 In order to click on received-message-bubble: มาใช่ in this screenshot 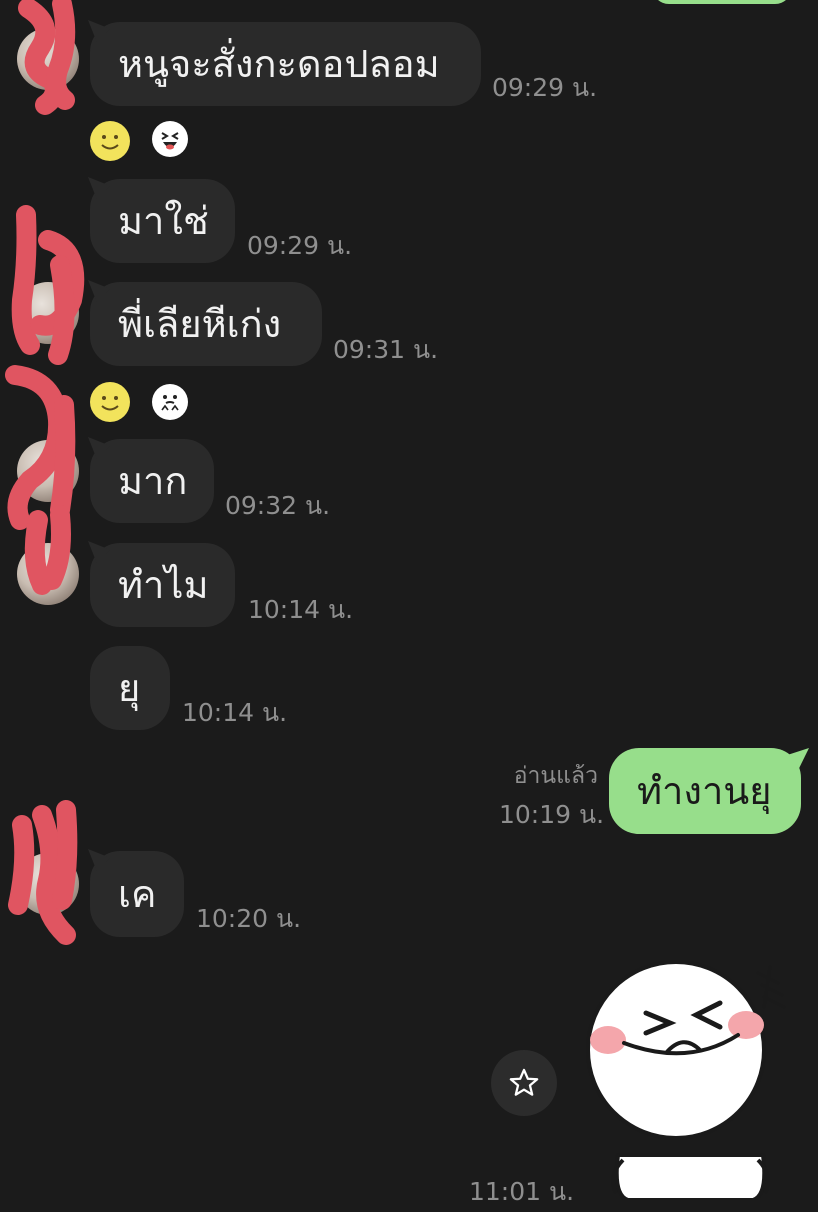, I will do `click(162, 221)`.